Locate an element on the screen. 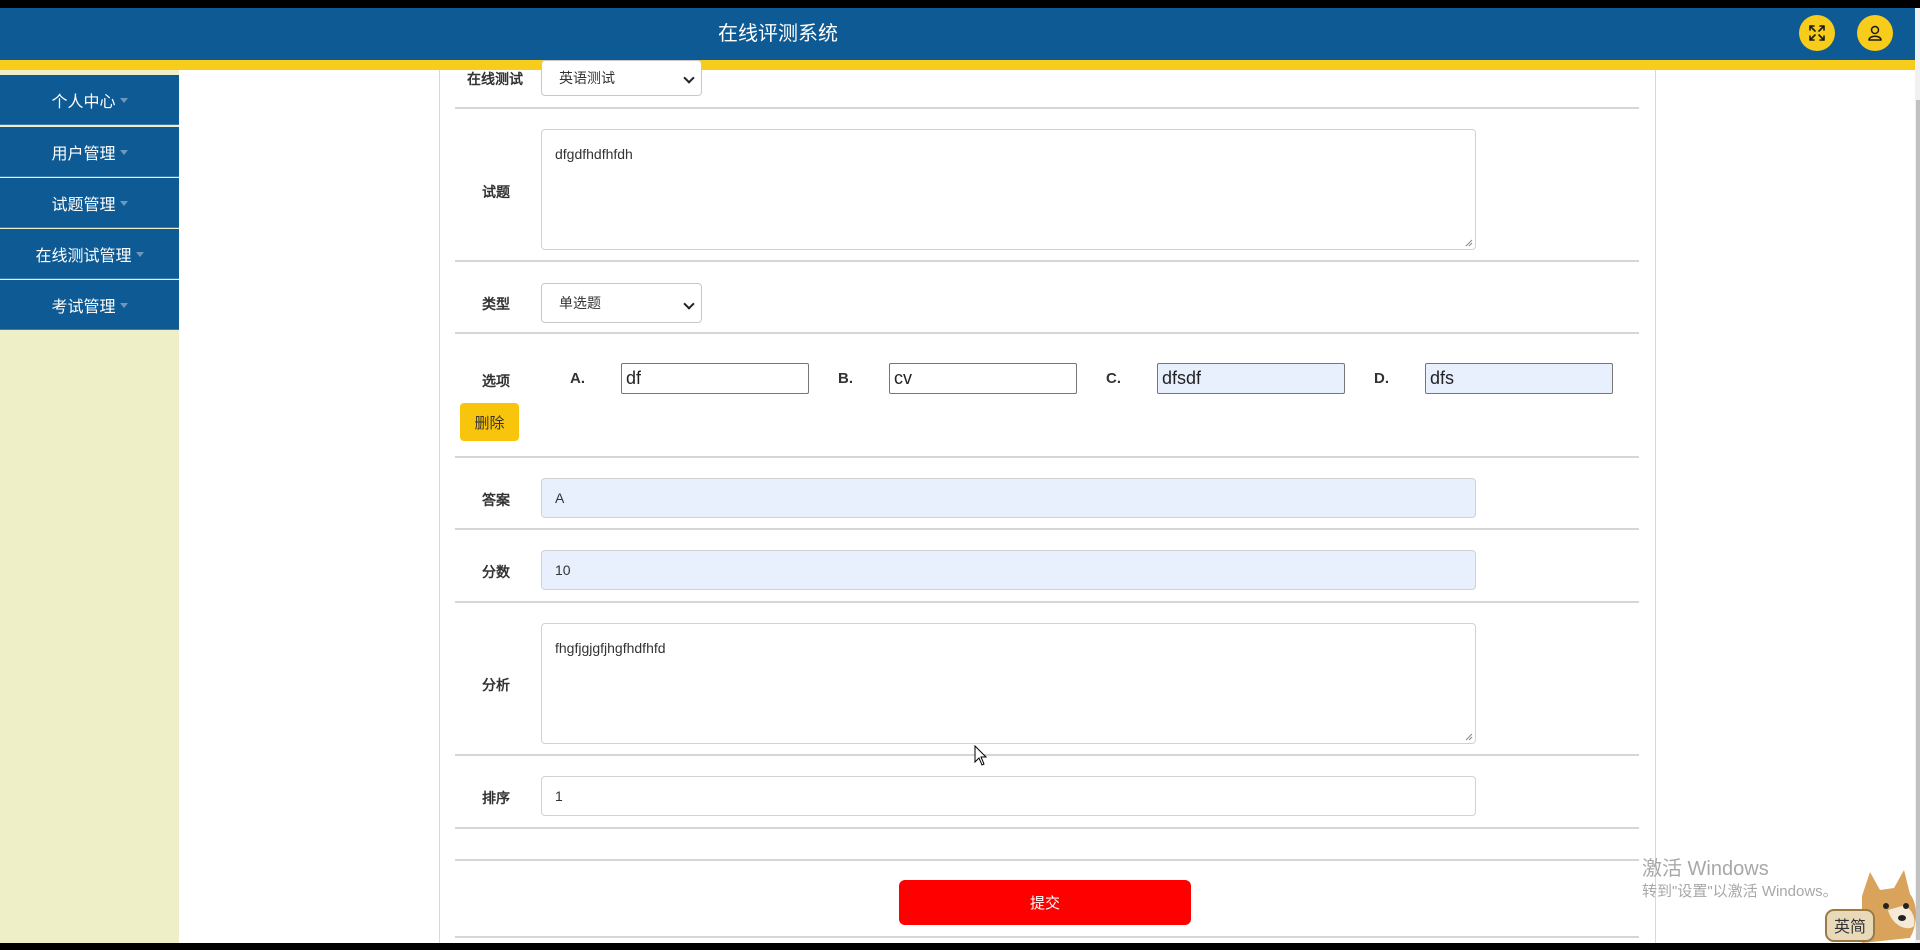 The height and width of the screenshot is (950, 1920). scrollbar-thumb is located at coordinates (1918, 520).